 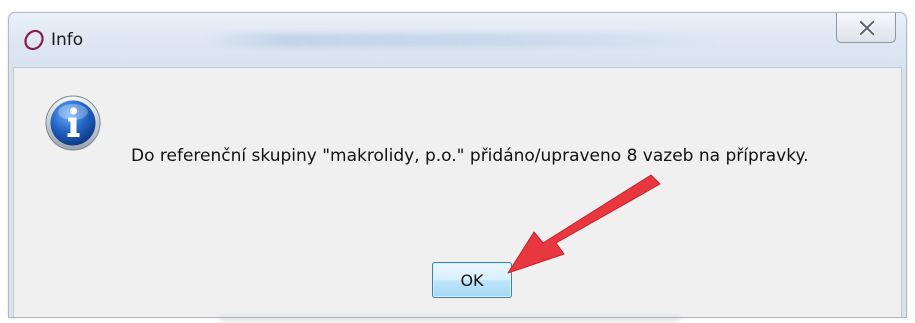 What do you see at coordinates (464, 40) in the screenshot?
I see `blurred-background-title` at bounding box center [464, 40].